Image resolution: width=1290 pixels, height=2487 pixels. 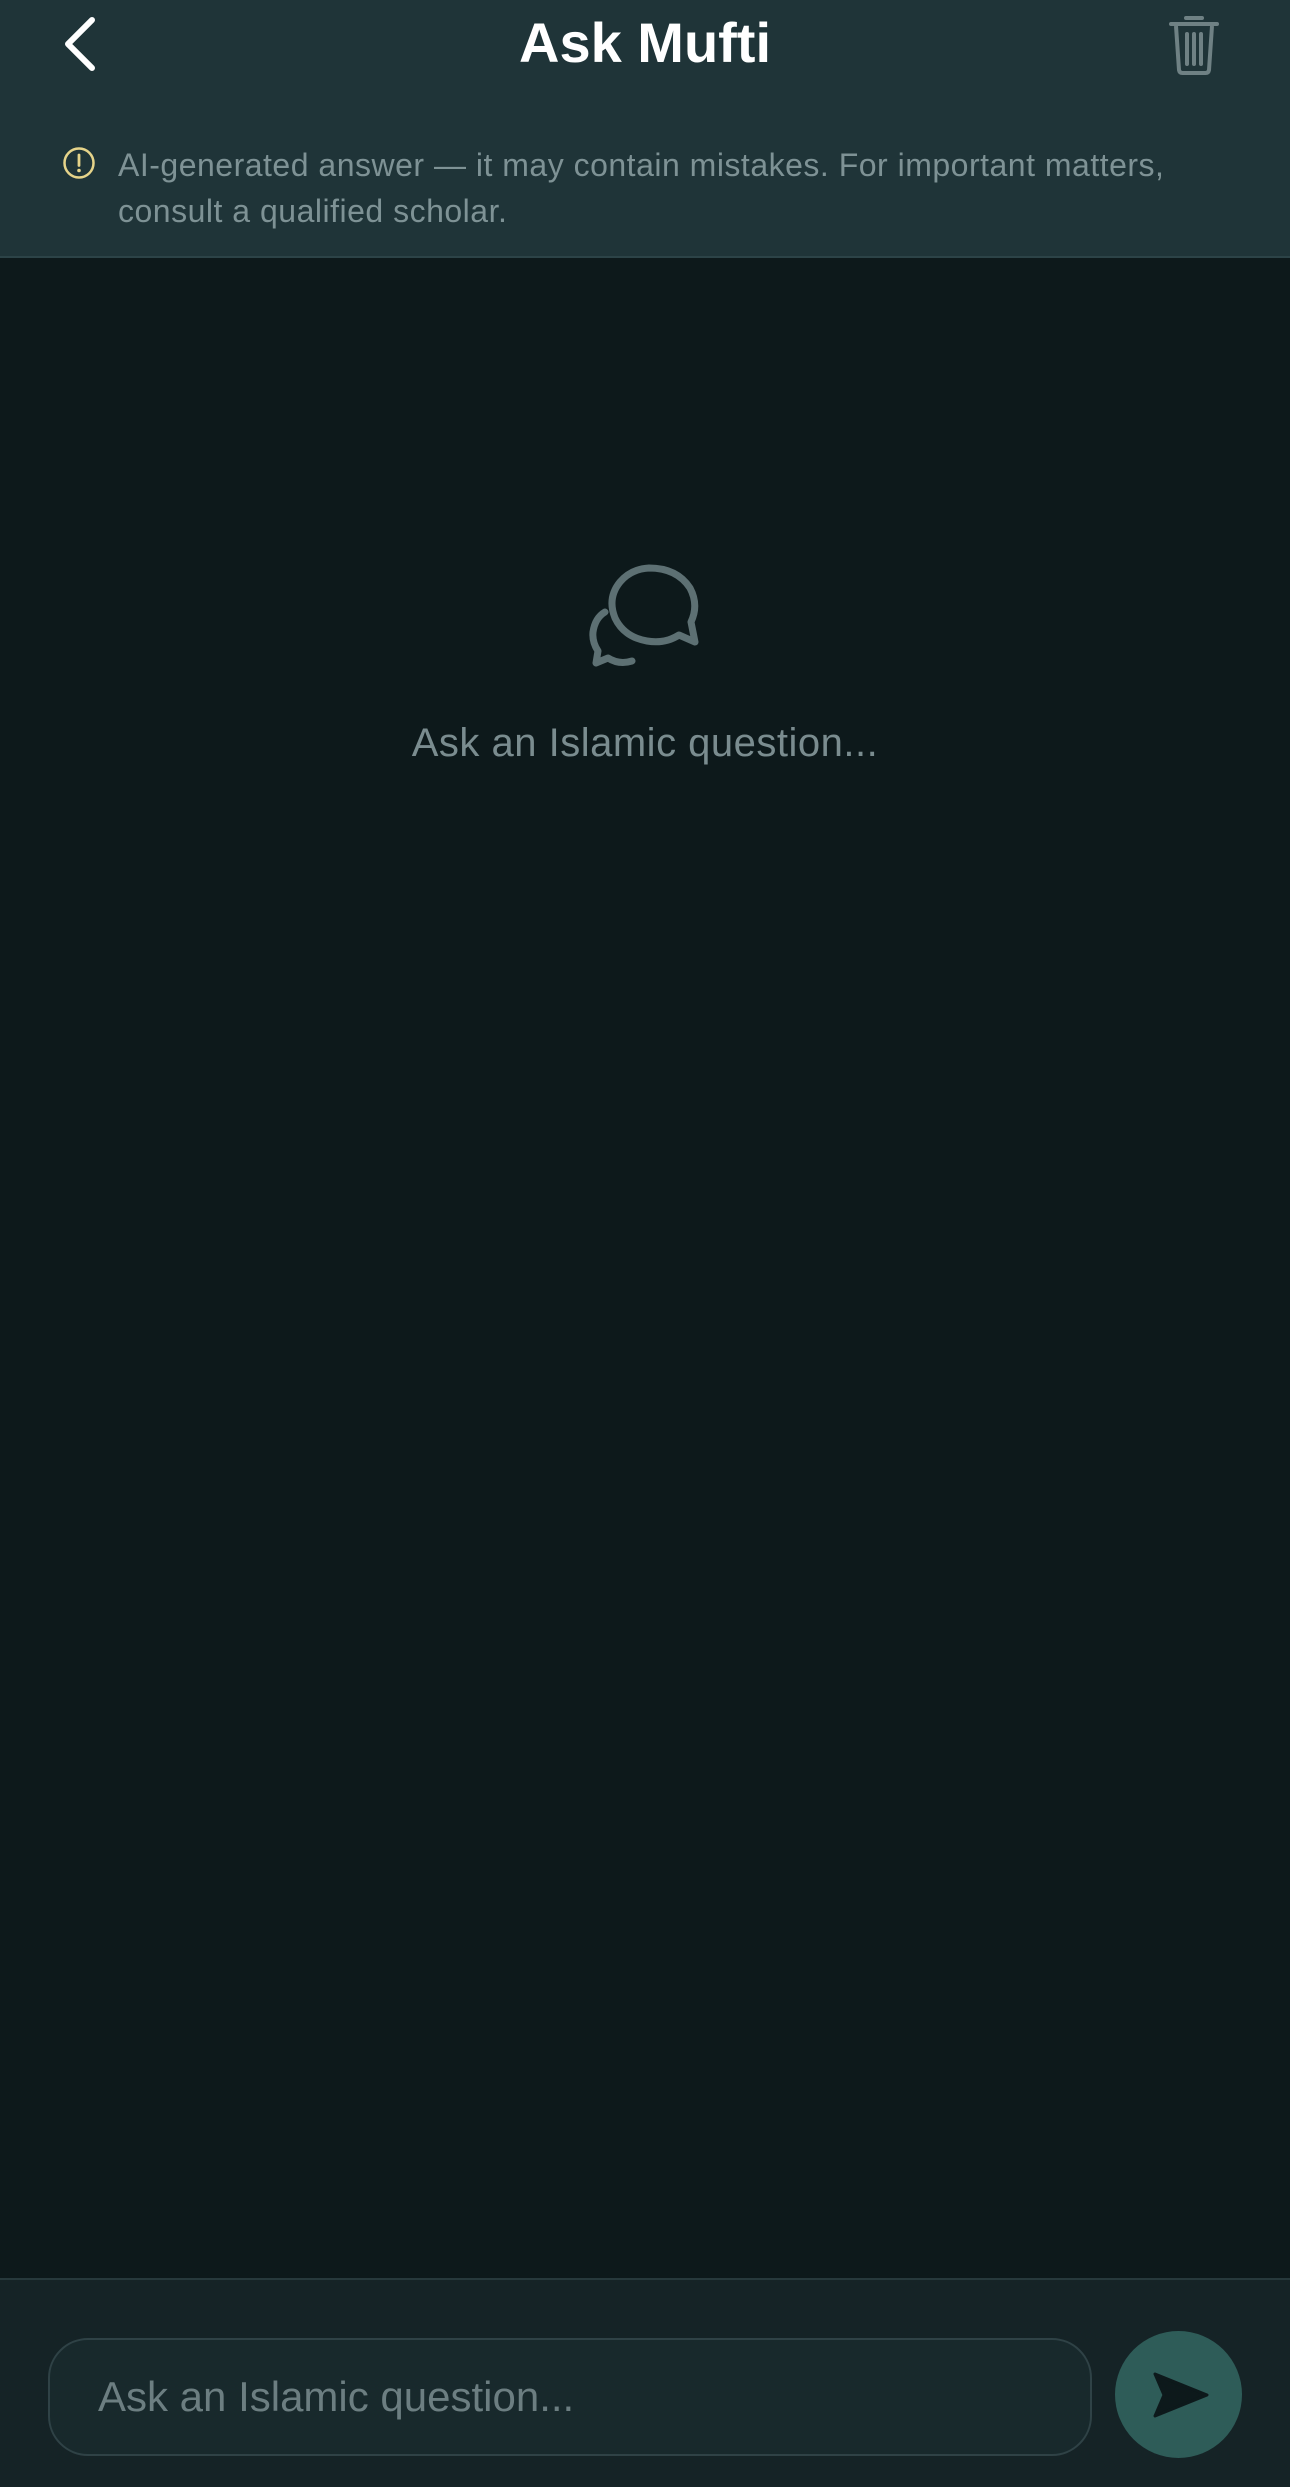 I want to click on page-title: Ask Mufti, so click(x=645, y=42).